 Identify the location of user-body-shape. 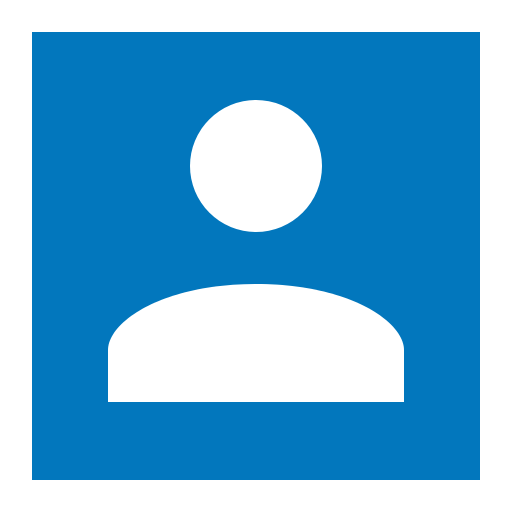
(256, 343).